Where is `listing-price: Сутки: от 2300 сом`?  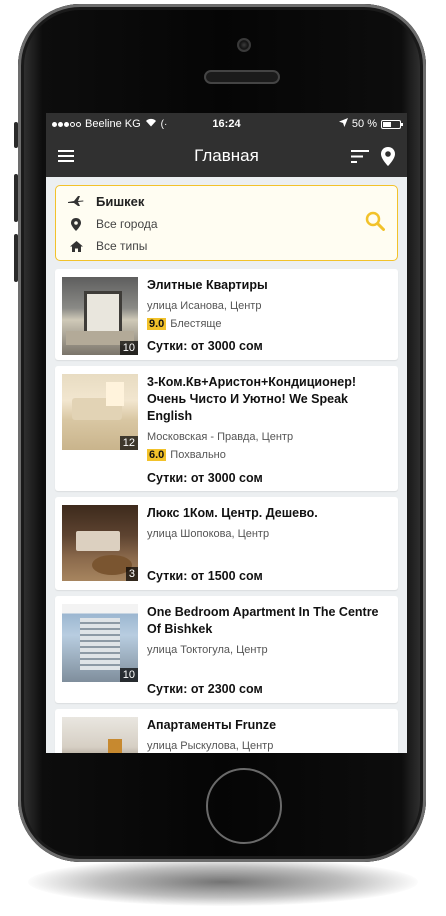
listing-price: Сутки: от 2300 сом is located at coordinates (205, 689).